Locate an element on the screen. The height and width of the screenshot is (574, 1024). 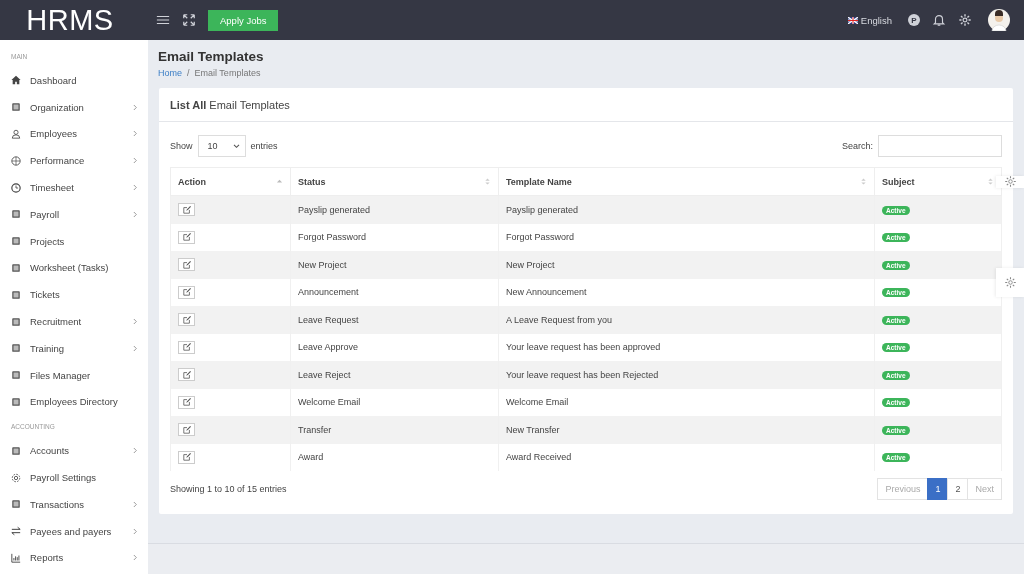
table-cell: A Leave Request from you is located at coordinates (686, 320).